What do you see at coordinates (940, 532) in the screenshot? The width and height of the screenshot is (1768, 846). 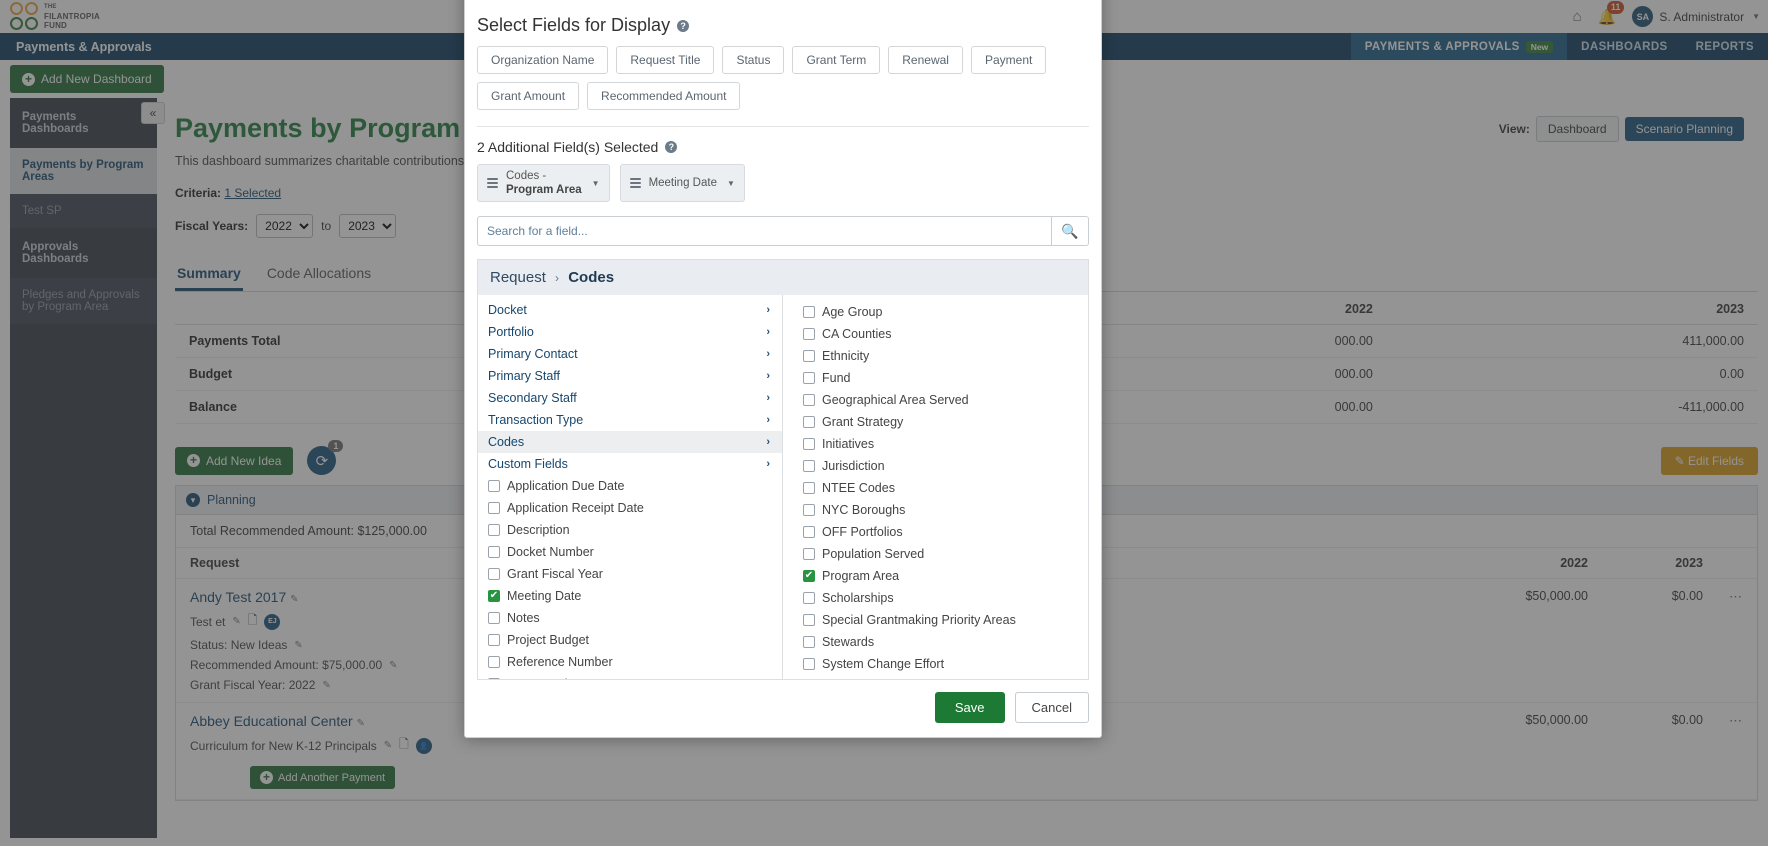 I see `checkbox-off-portfolios: OFF Portfolios` at bounding box center [940, 532].